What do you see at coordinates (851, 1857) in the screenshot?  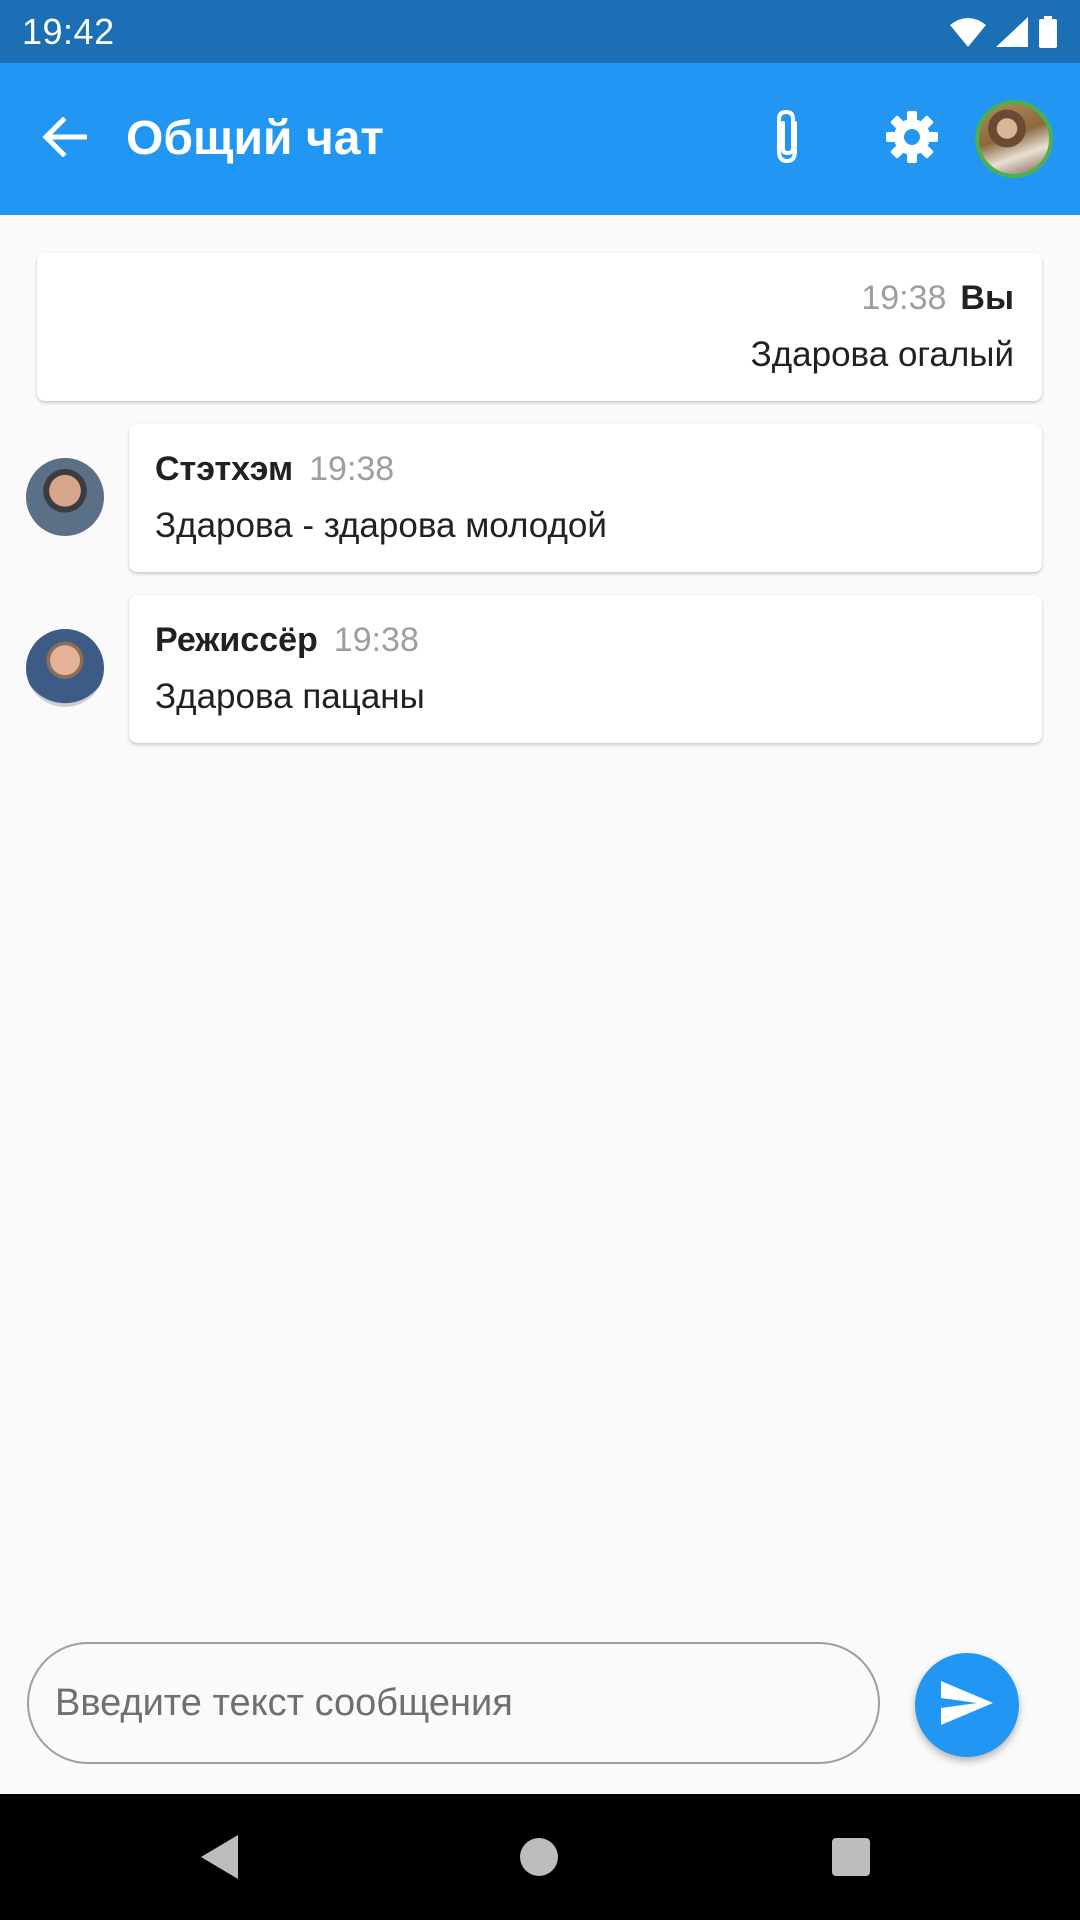 I see `nav-recents-icon` at bounding box center [851, 1857].